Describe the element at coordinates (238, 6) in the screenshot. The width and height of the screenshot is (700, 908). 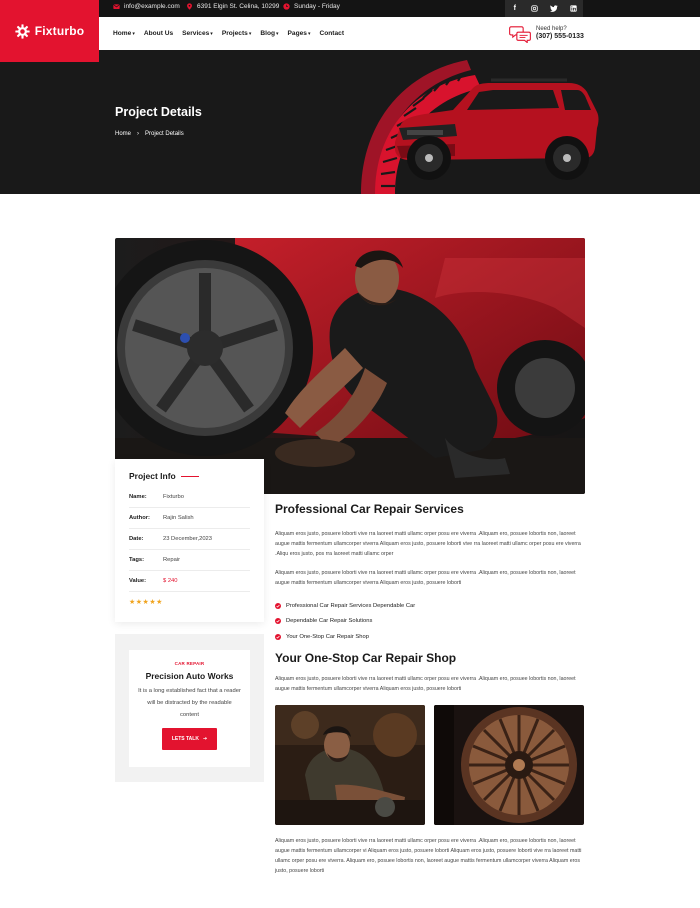
I see `top-address-text: 6391 Elgin St. Celina, 10299` at that location.